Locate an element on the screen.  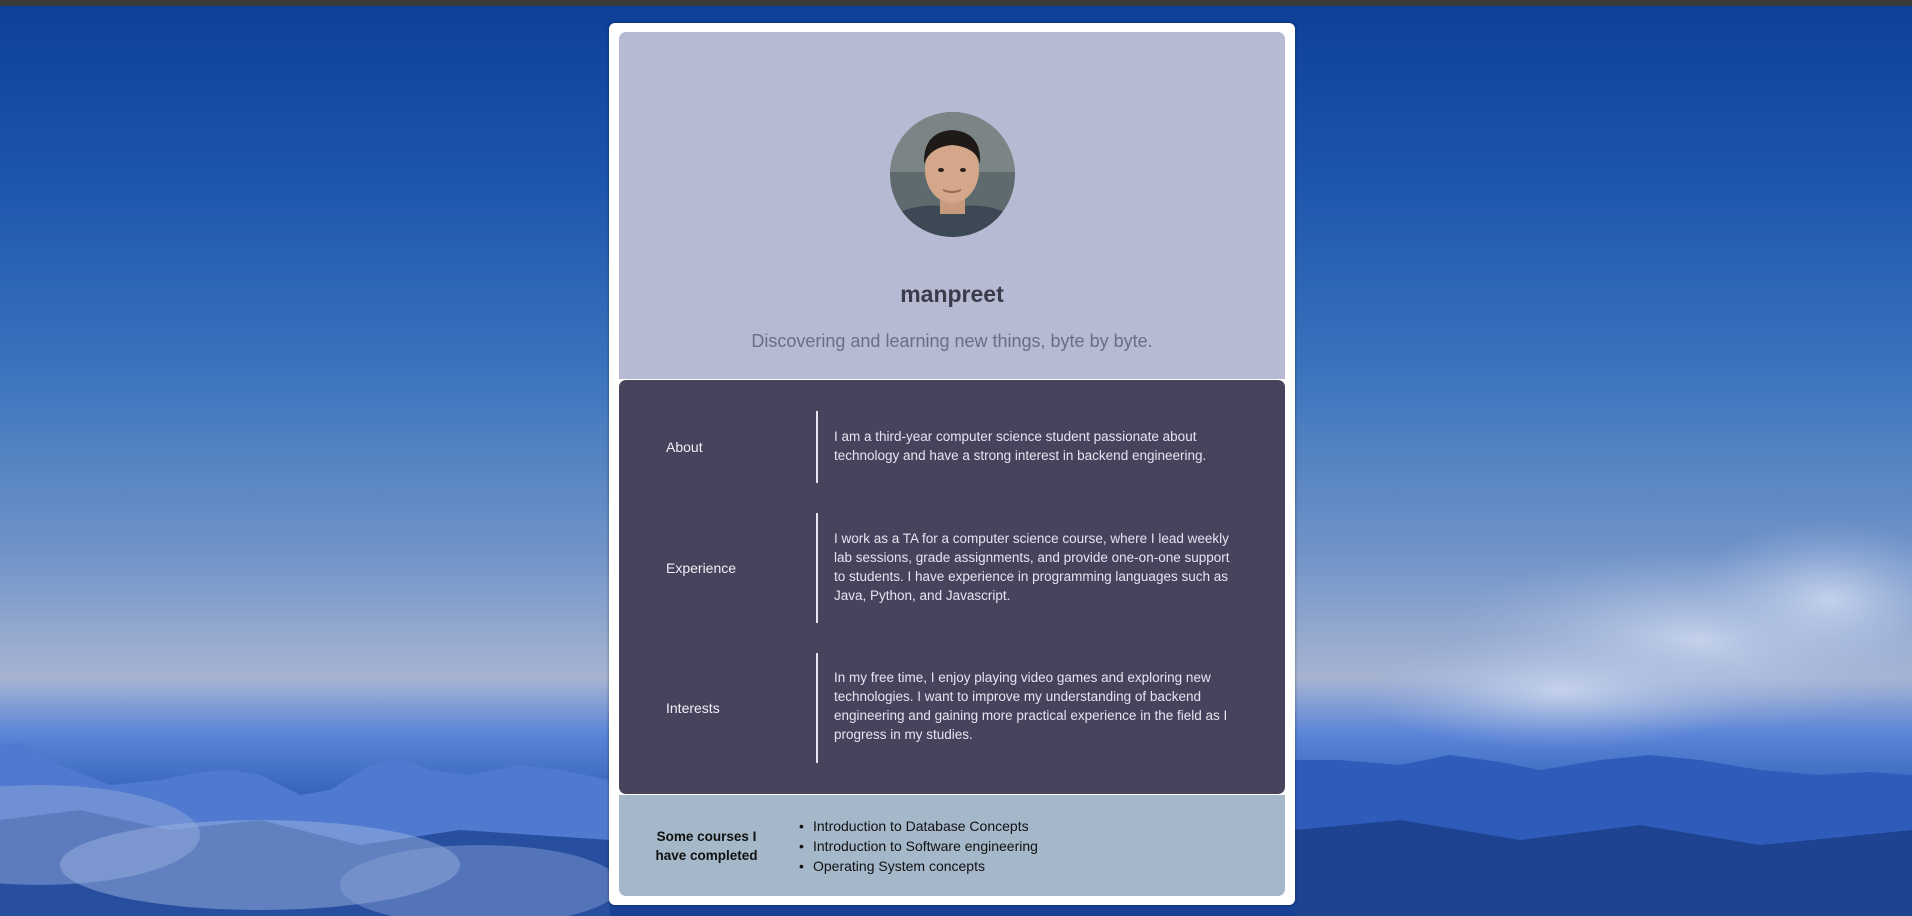
browser-top-bar is located at coordinates (956, 3).